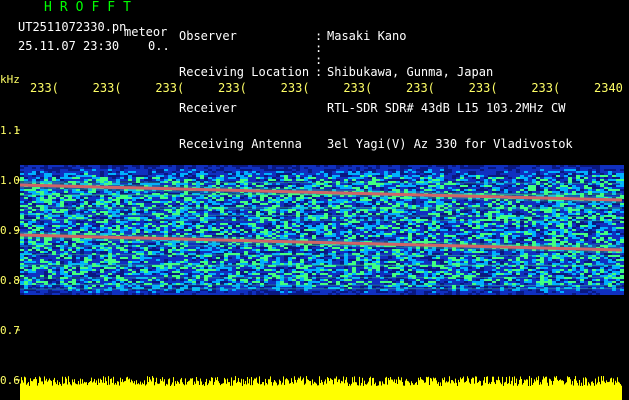  What do you see at coordinates (10, 130) in the screenshot?
I see `y-tick-label: 1.1` at bounding box center [10, 130].